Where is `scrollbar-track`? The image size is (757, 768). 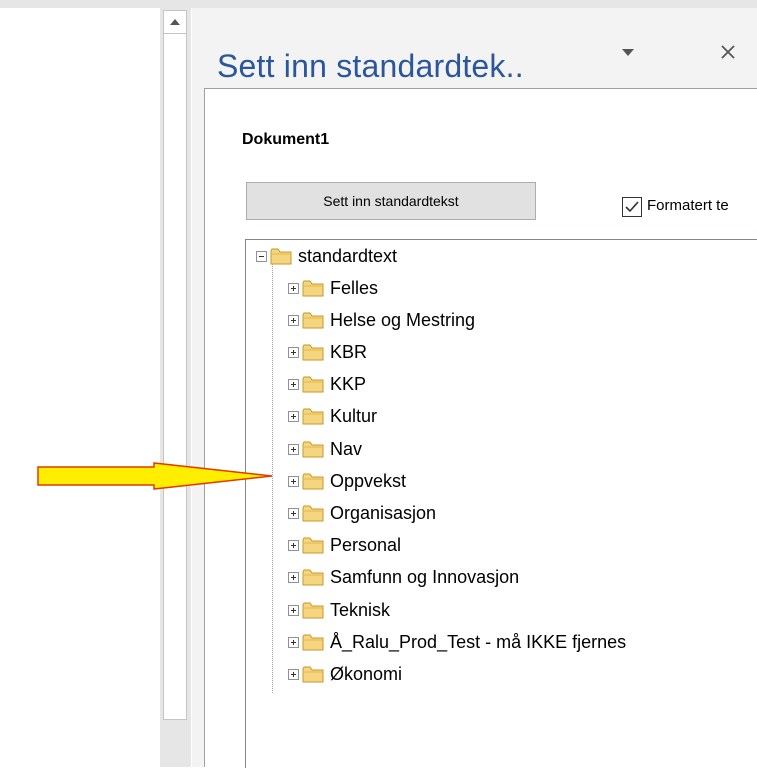 scrollbar-track is located at coordinates (175, 365).